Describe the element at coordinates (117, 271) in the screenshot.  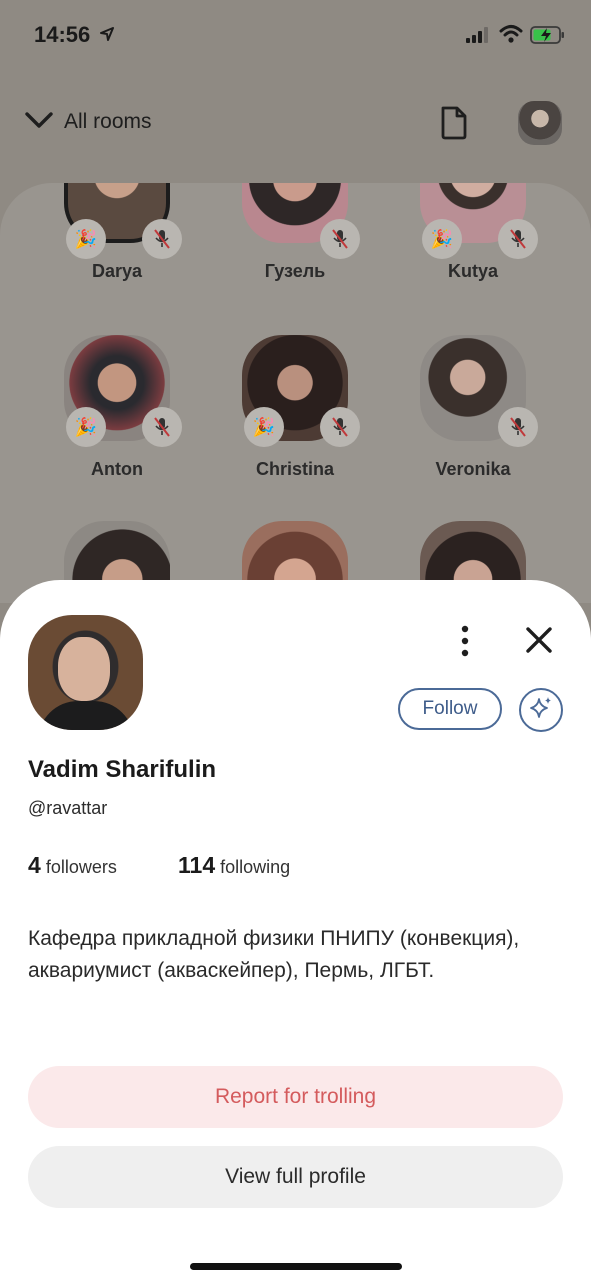
I see `speaker-name: Darya` at that location.